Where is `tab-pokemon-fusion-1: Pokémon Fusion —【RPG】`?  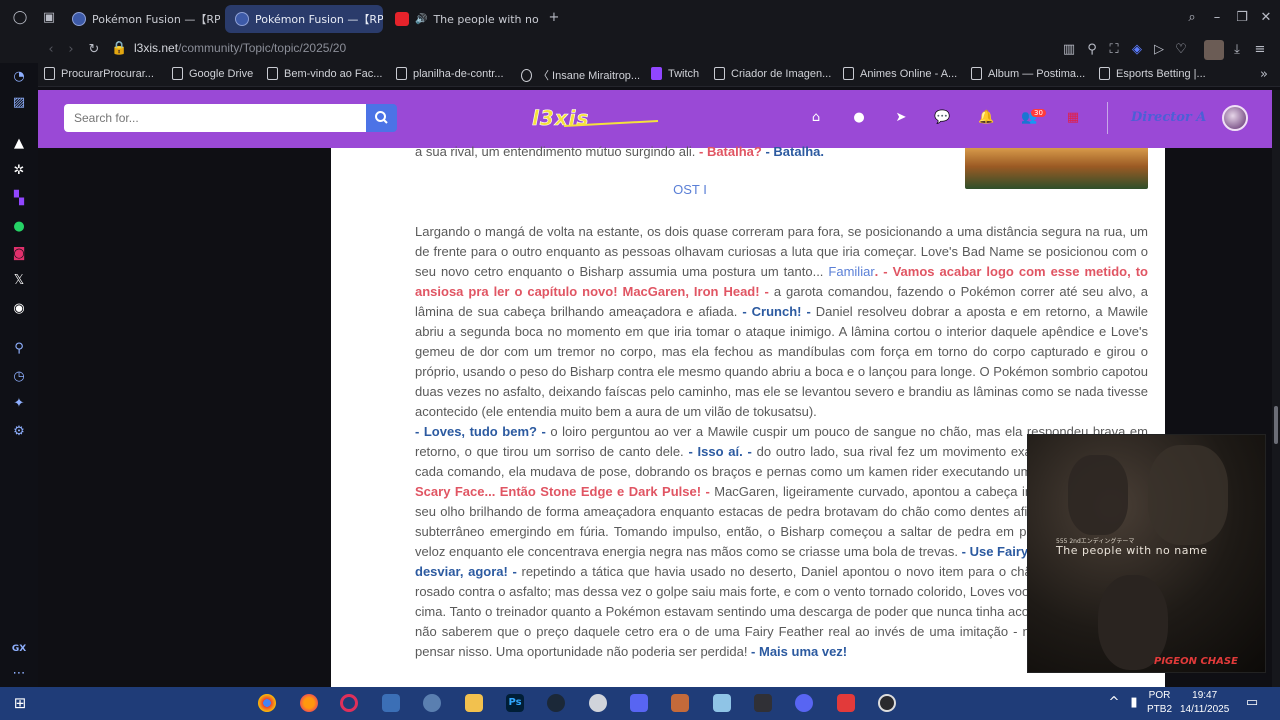 tab-pokemon-fusion-1: Pokémon Fusion —【RPG】 is located at coordinates (141, 19).